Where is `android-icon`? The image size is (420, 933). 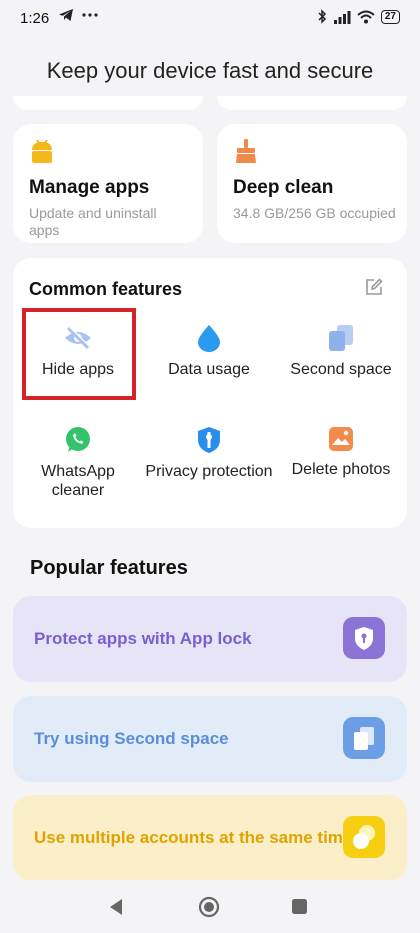
android-icon is located at coordinates (42, 151).